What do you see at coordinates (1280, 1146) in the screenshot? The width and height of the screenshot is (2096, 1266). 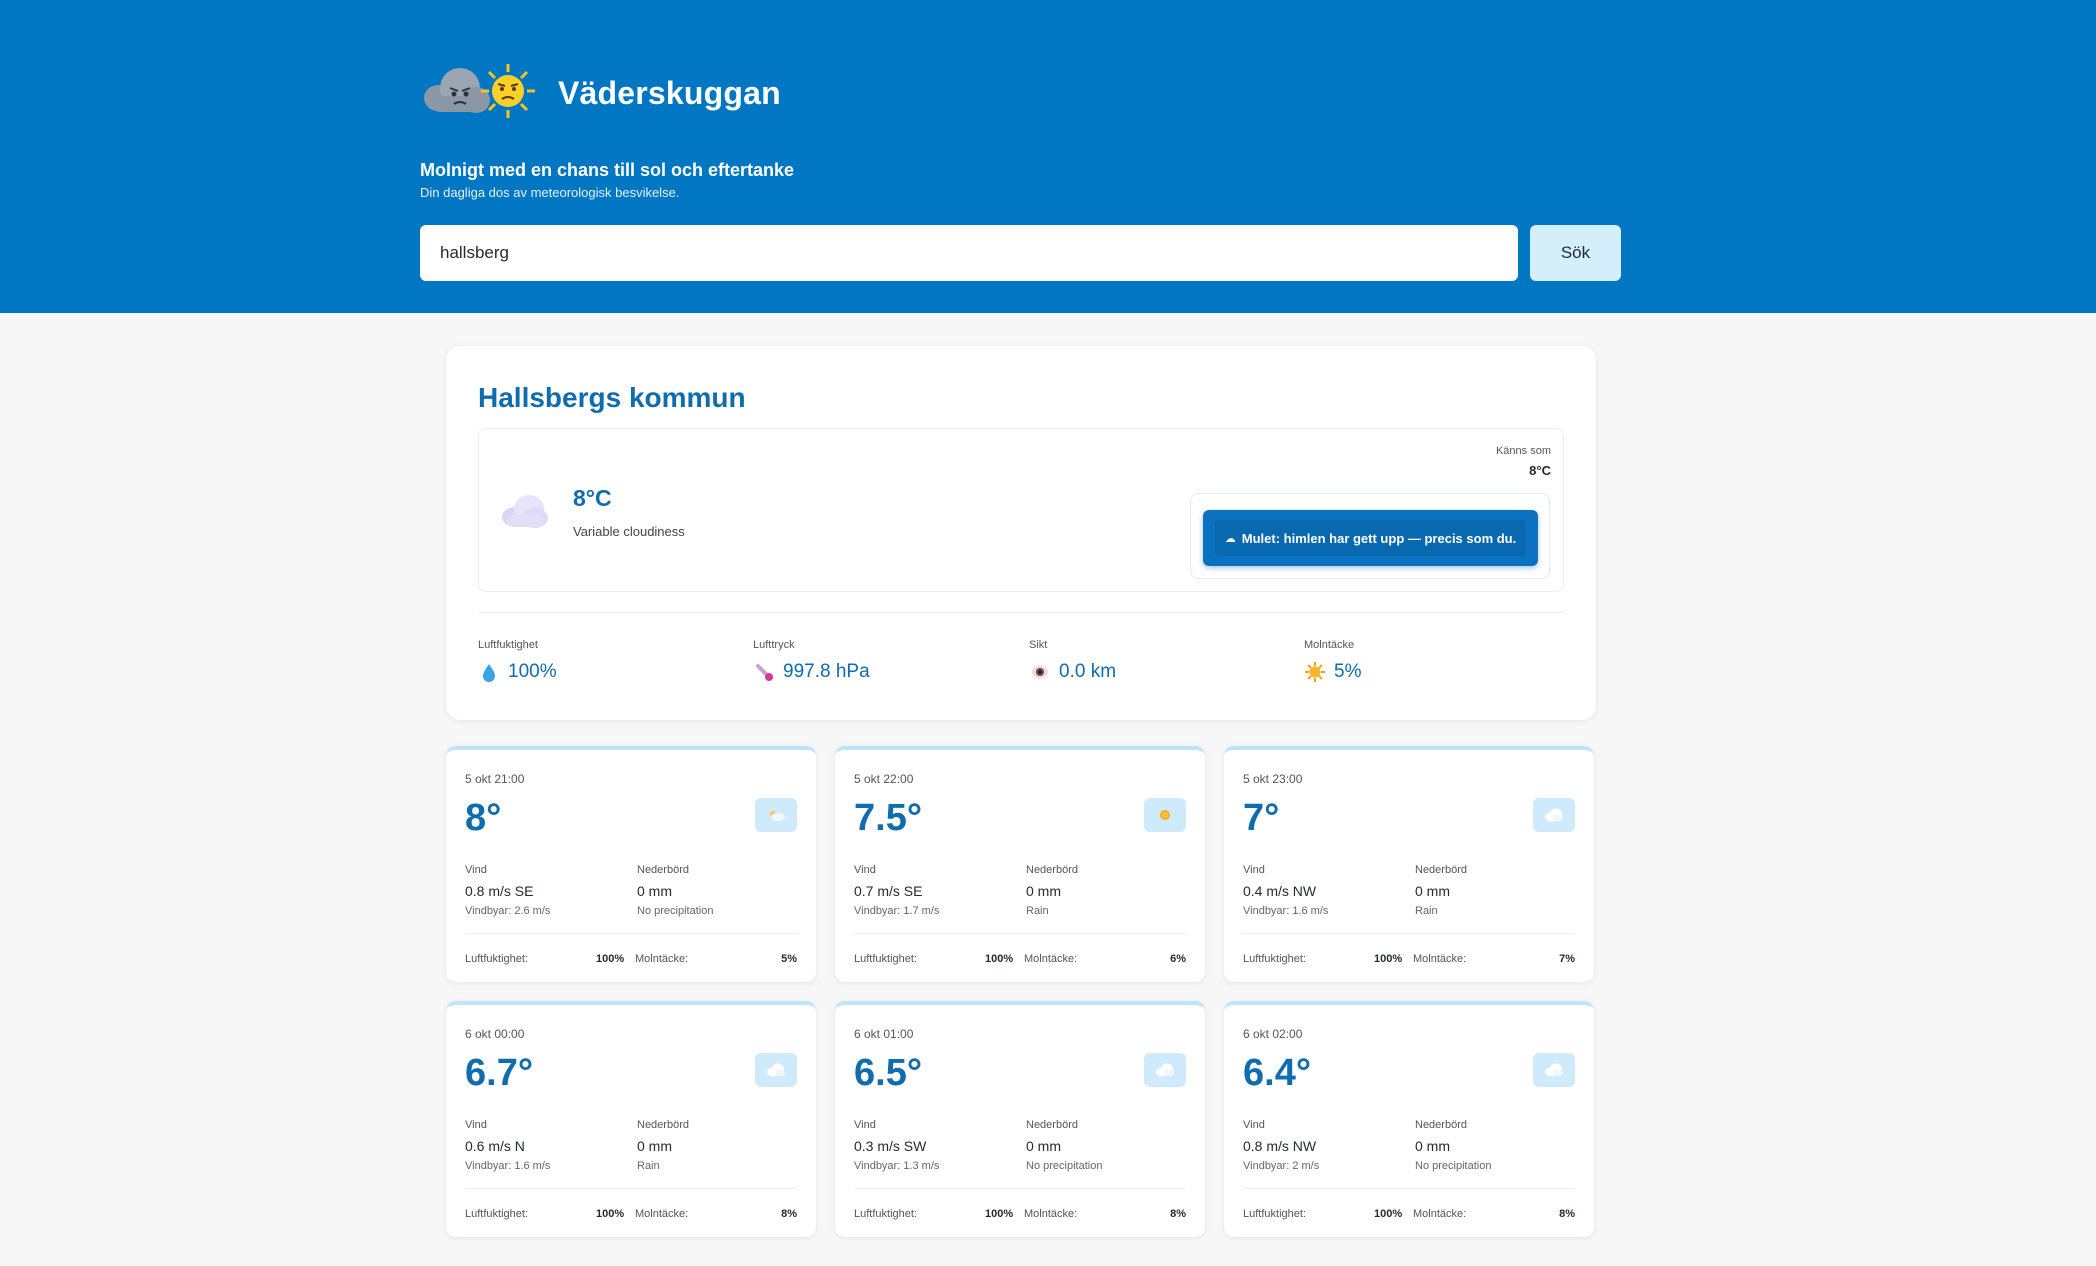 I see `wind-value: 0.8 m/s NW` at bounding box center [1280, 1146].